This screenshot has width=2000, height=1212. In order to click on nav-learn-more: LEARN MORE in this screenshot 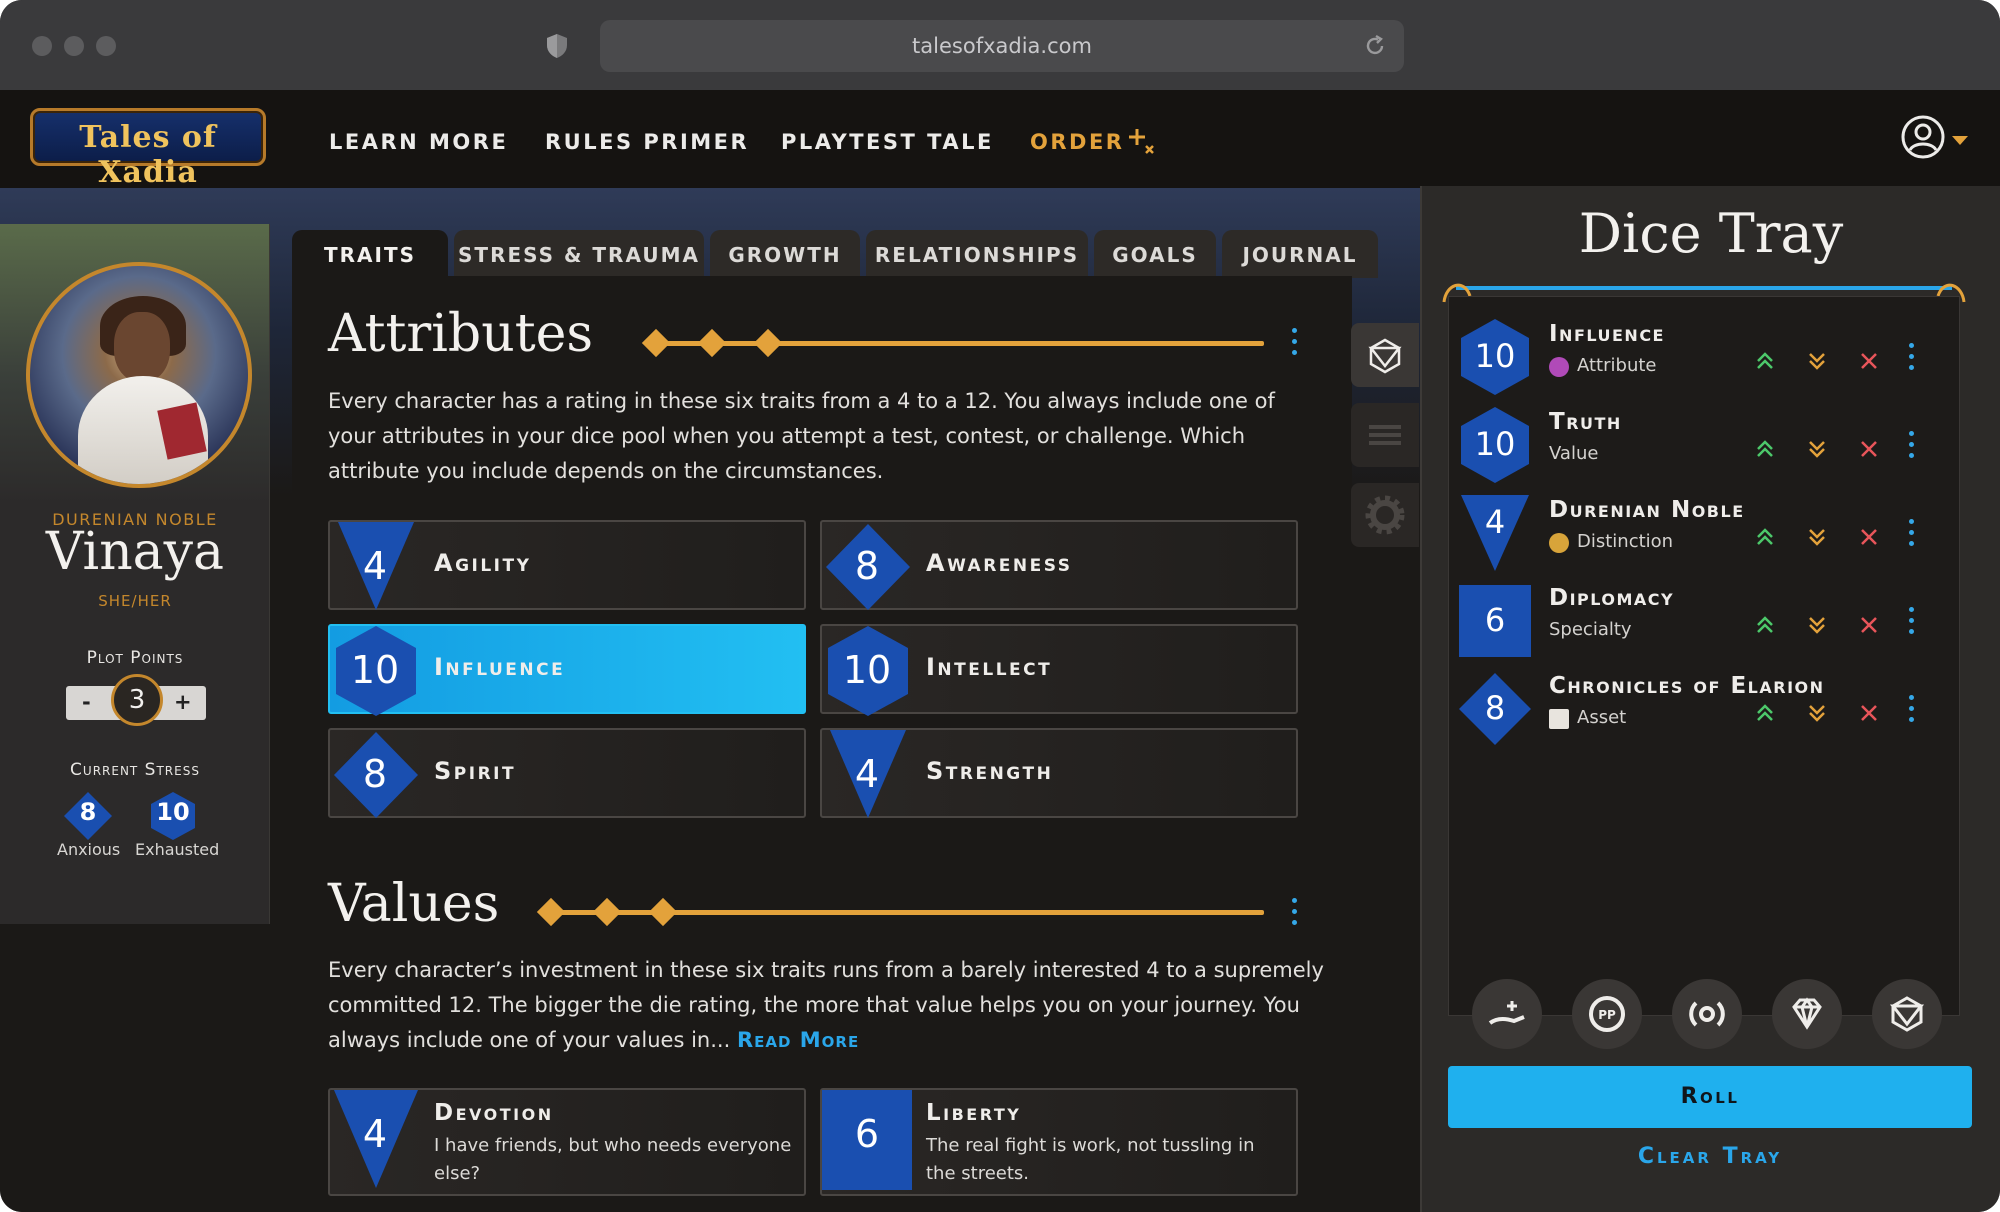, I will do `click(418, 142)`.